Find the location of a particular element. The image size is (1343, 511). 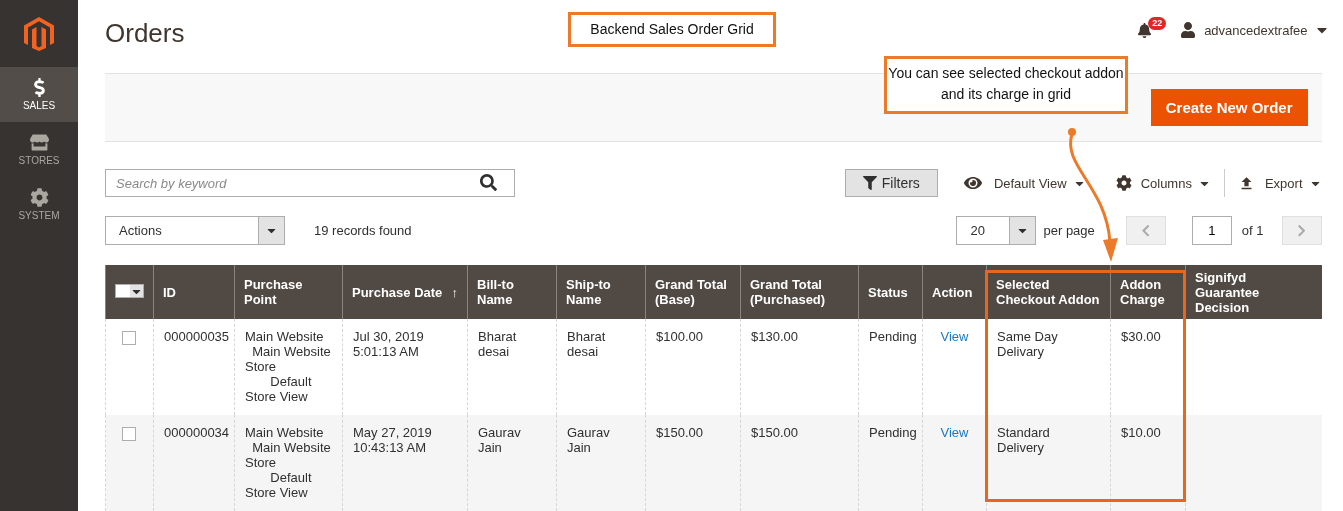

table-cell: 000000034 is located at coordinates (197, 432).